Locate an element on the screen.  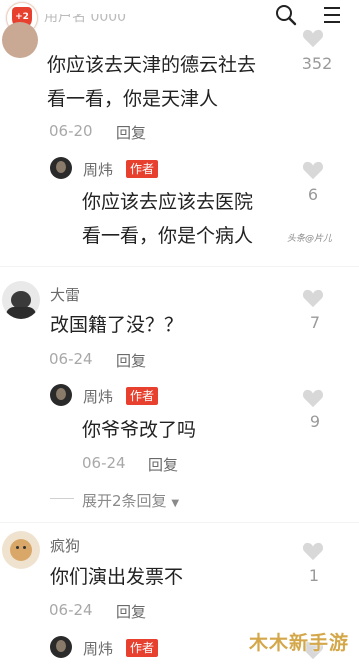
reply-text: 你爷爷改了吗 is located at coordinates (139, 430).